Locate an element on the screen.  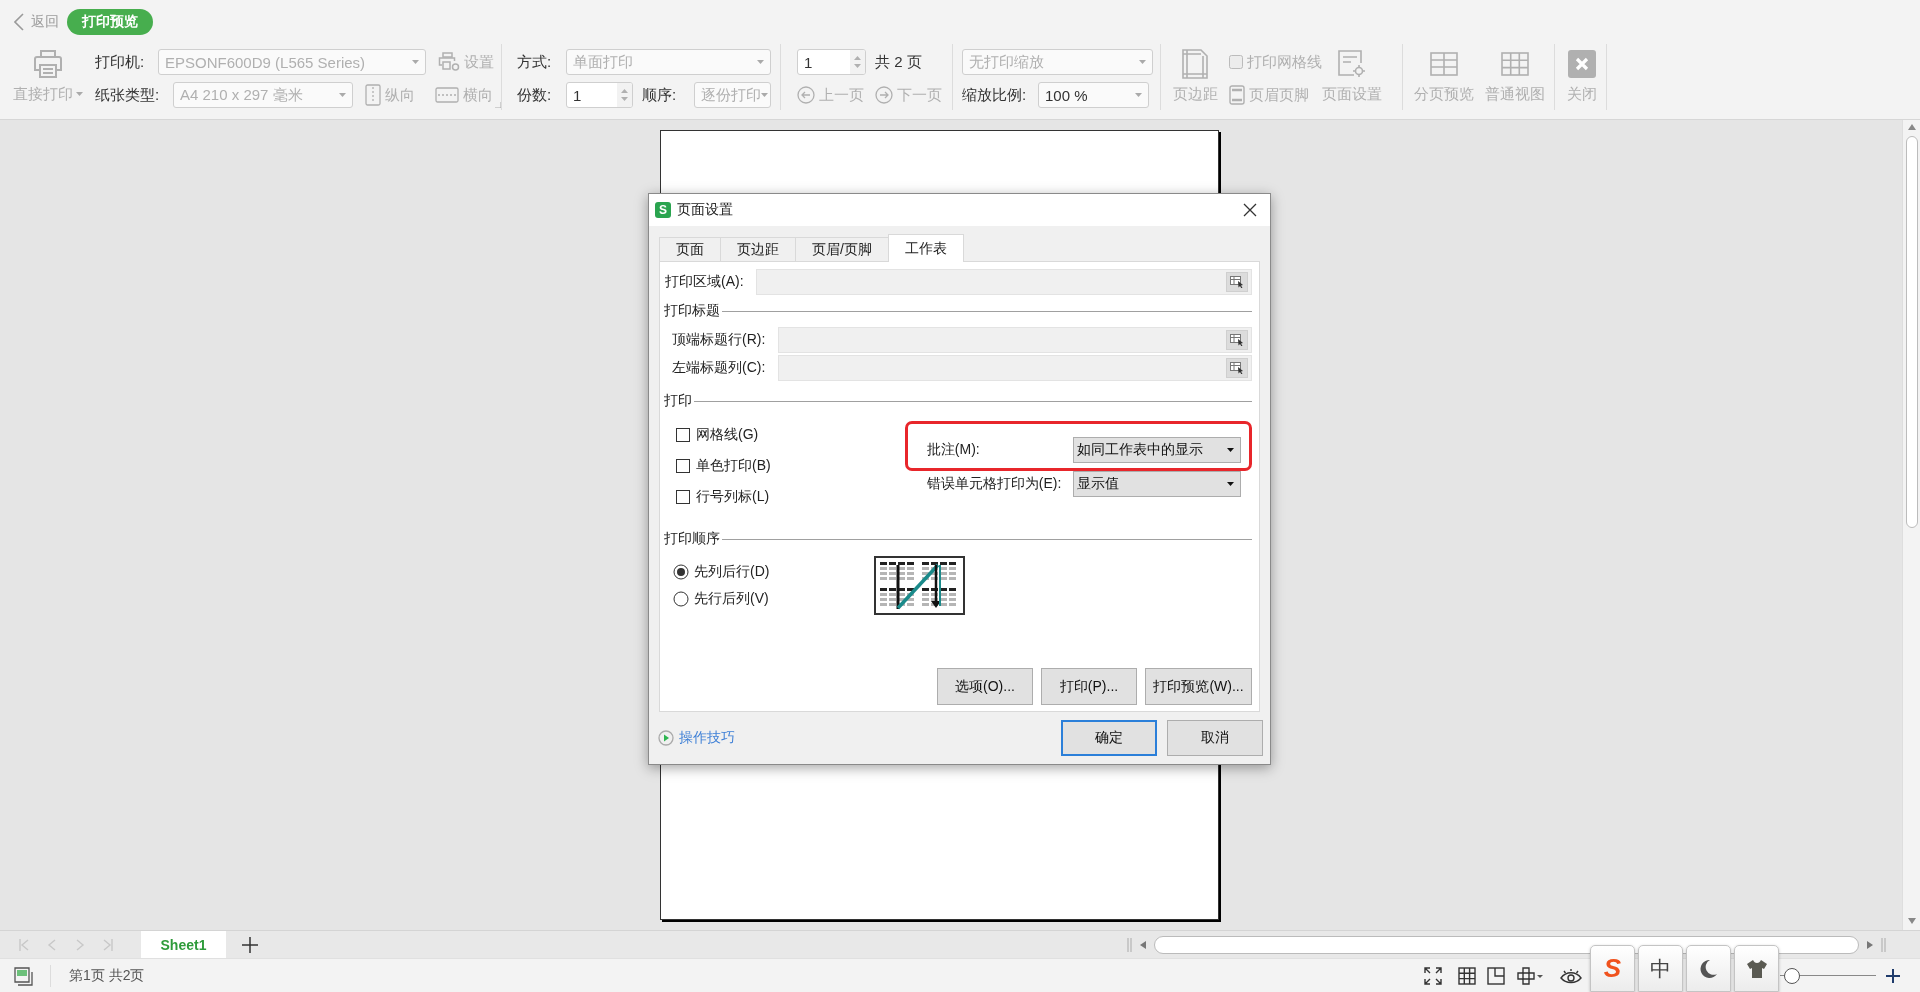
small-printer-icon is located at coordinates (449, 62).